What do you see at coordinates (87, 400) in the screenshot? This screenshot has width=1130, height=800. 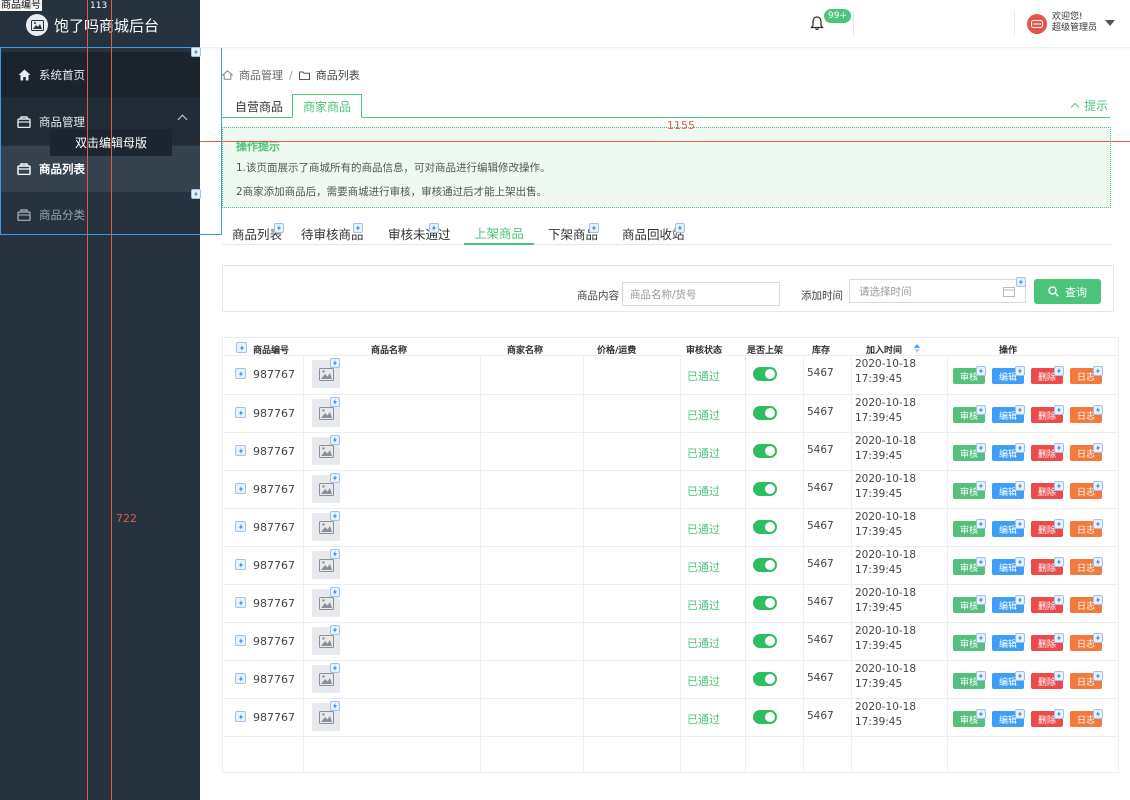 I see `guide-line` at bounding box center [87, 400].